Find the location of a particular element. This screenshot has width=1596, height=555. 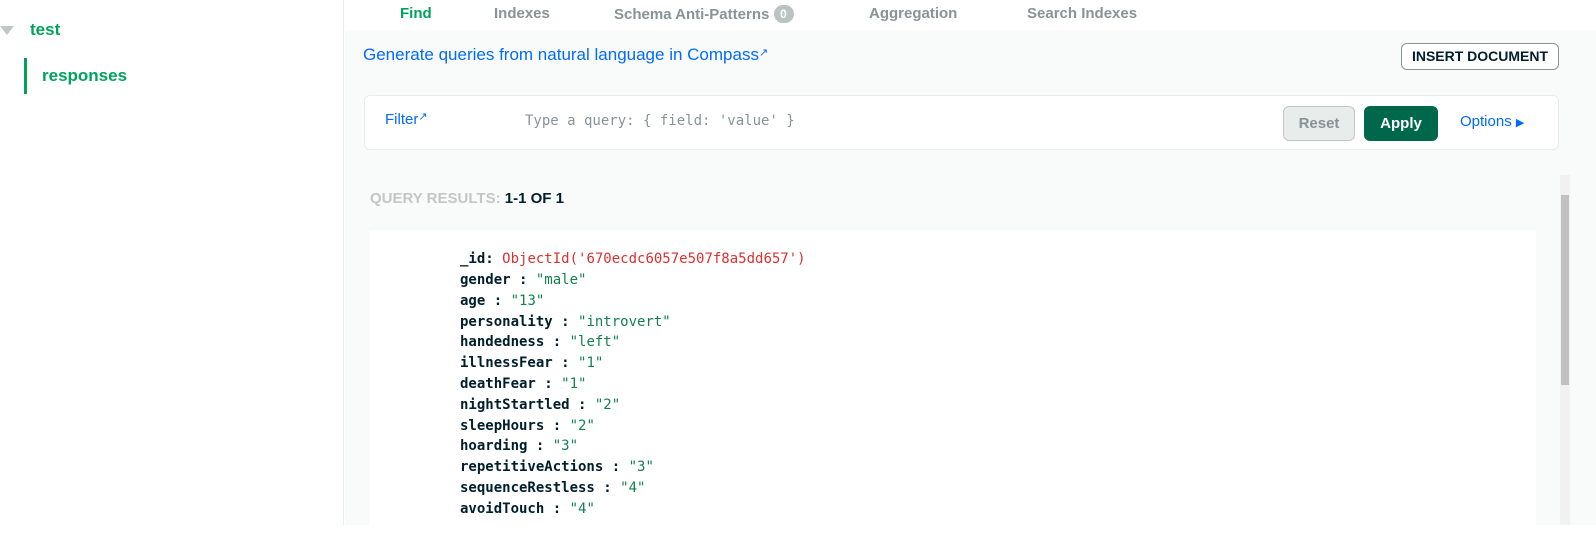

results-scrollbar is located at coordinates (1565, 350).